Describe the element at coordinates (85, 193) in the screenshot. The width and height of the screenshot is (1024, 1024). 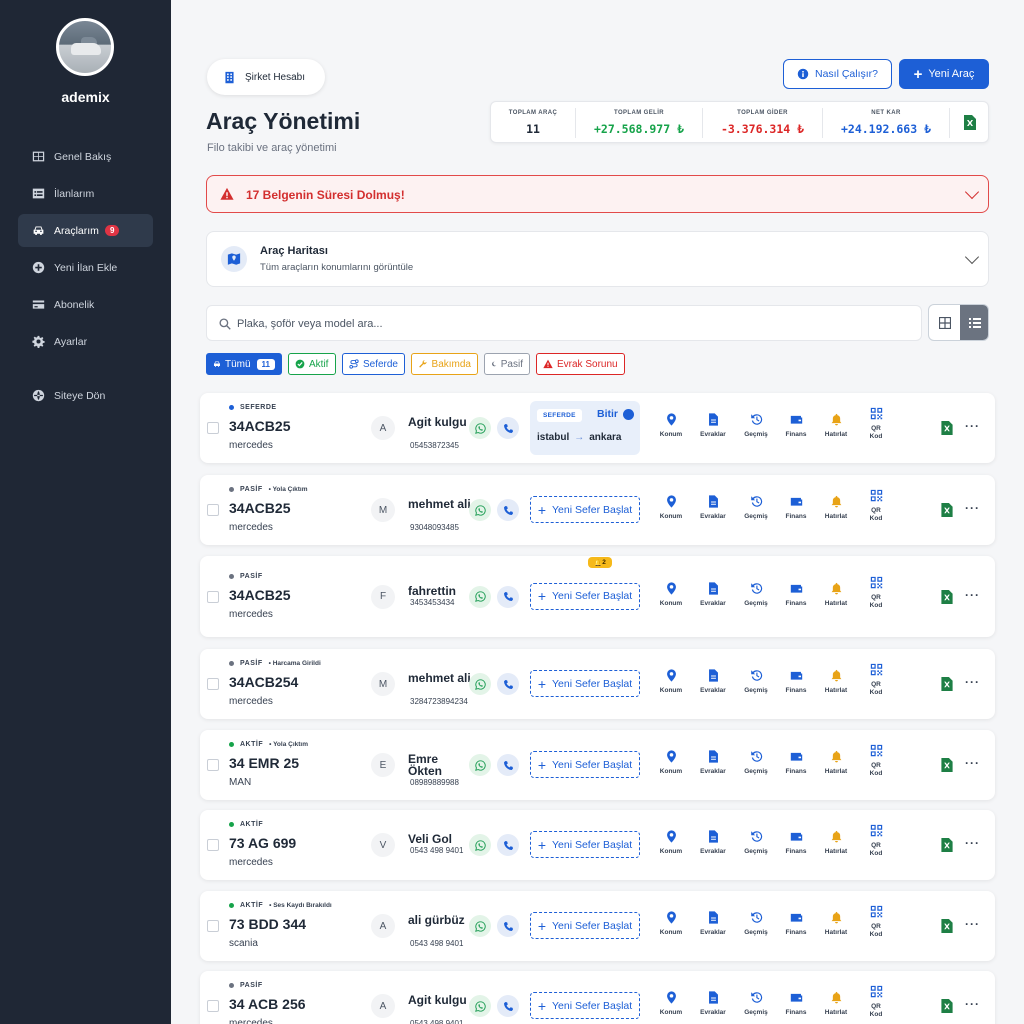
I see `sidebar-item-ilanlarim: İlanlarım` at that location.